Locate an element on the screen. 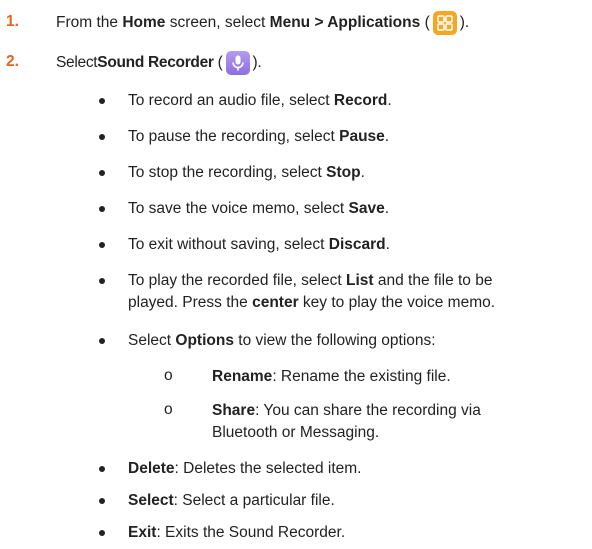 The height and width of the screenshot is (549, 592). step-text: Select Sound Recorder ( ). is located at coordinates (159, 63).